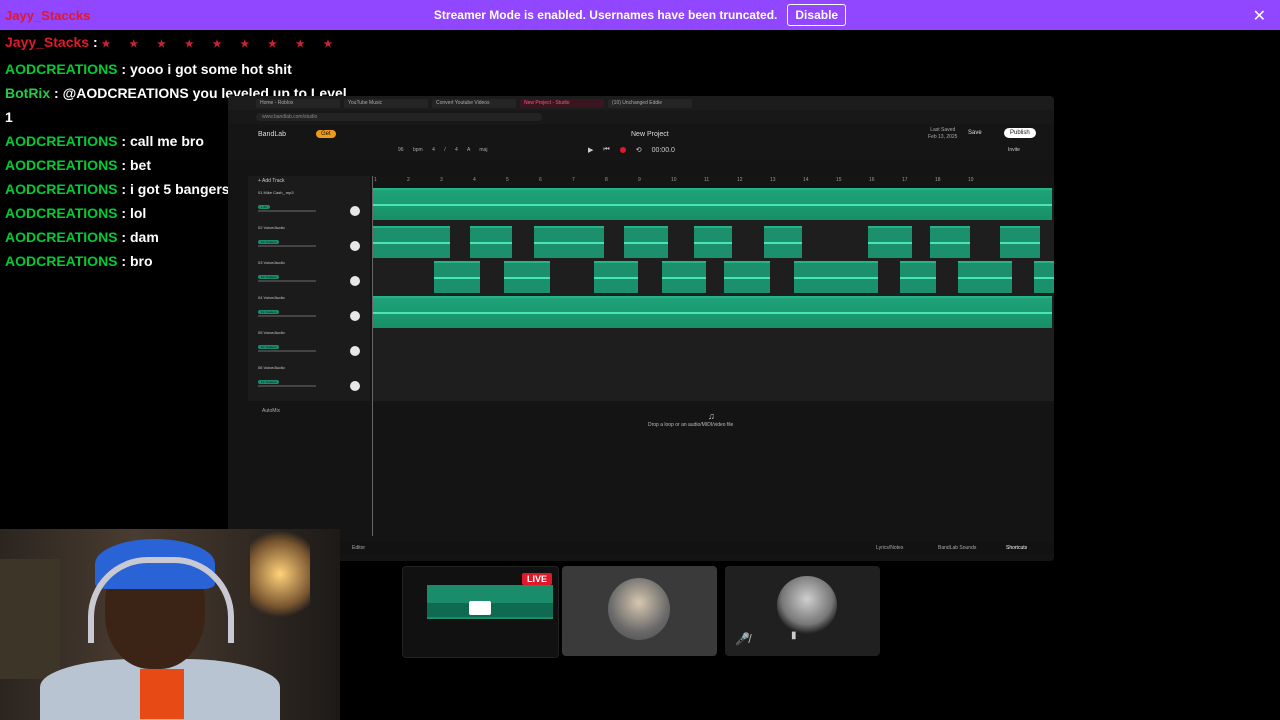 The width and height of the screenshot is (1280, 720). What do you see at coordinates (562, 103) in the screenshot?
I see `browser-tab: New Project - Studio` at bounding box center [562, 103].